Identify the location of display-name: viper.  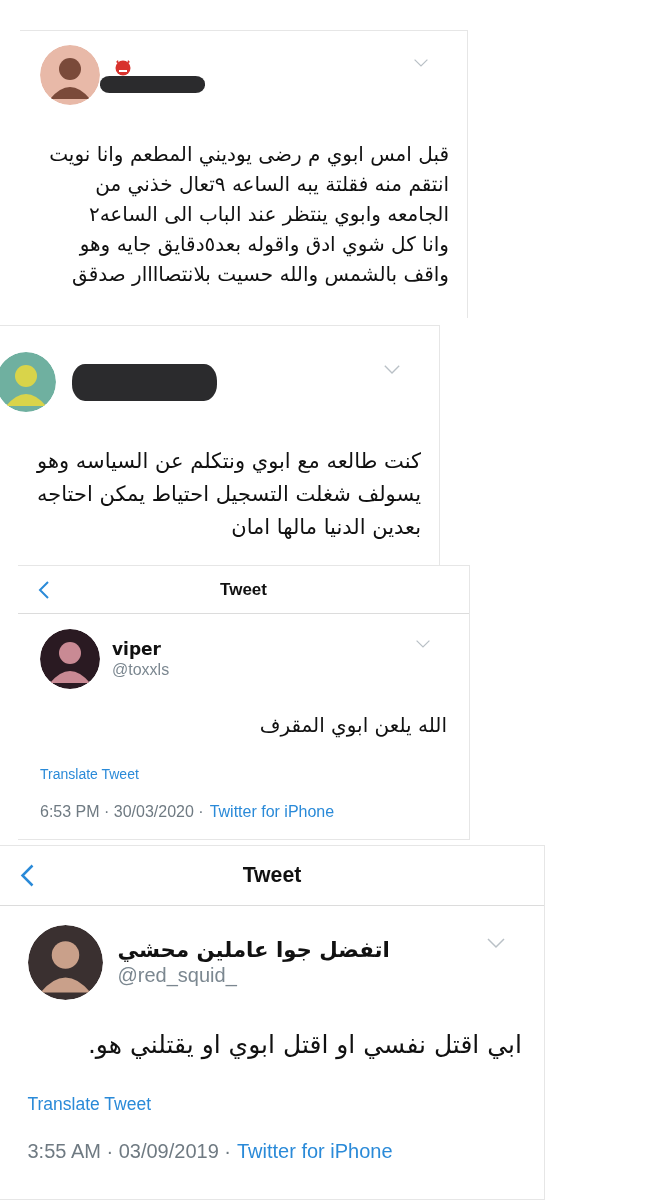
(280, 649).